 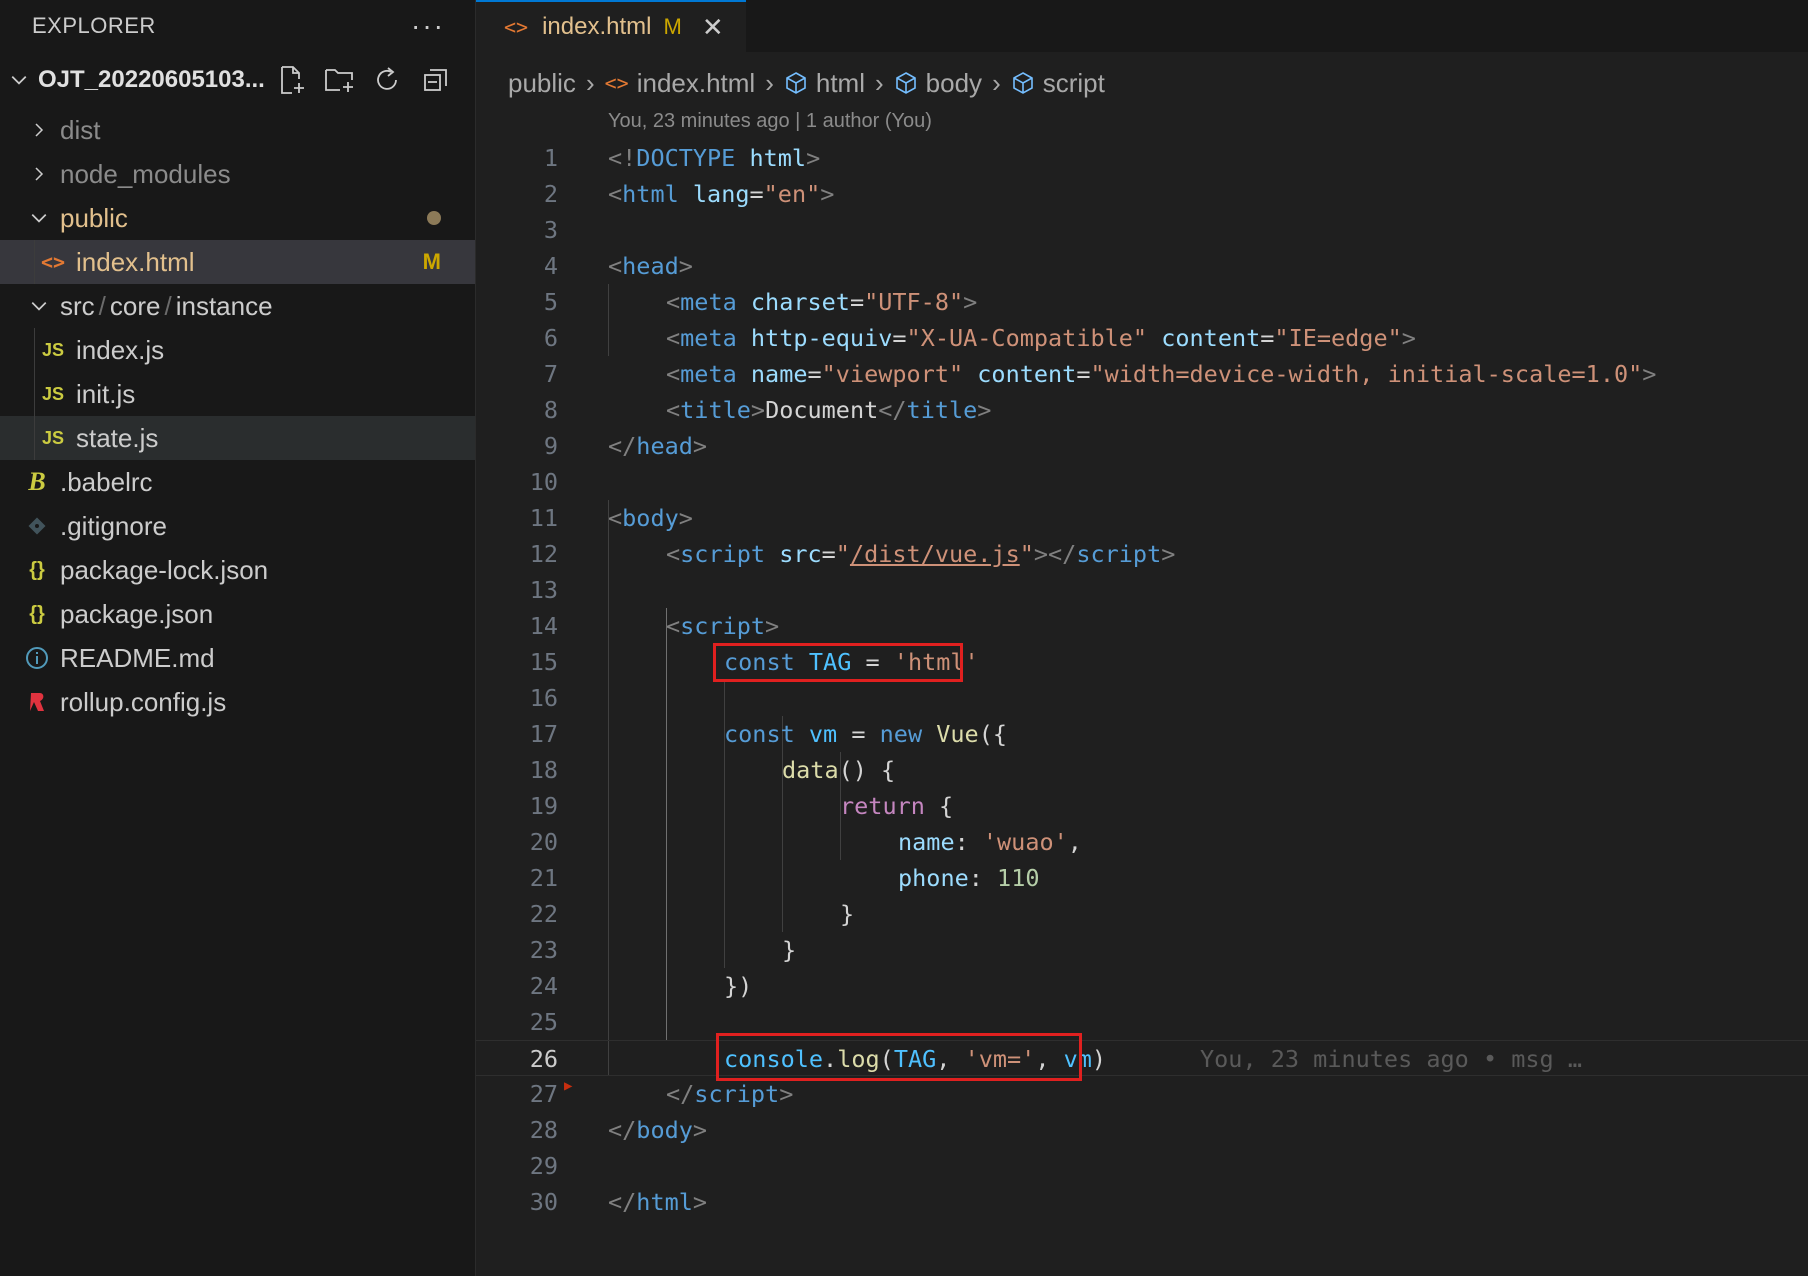 I want to click on line-number: 6, so click(x=550, y=338).